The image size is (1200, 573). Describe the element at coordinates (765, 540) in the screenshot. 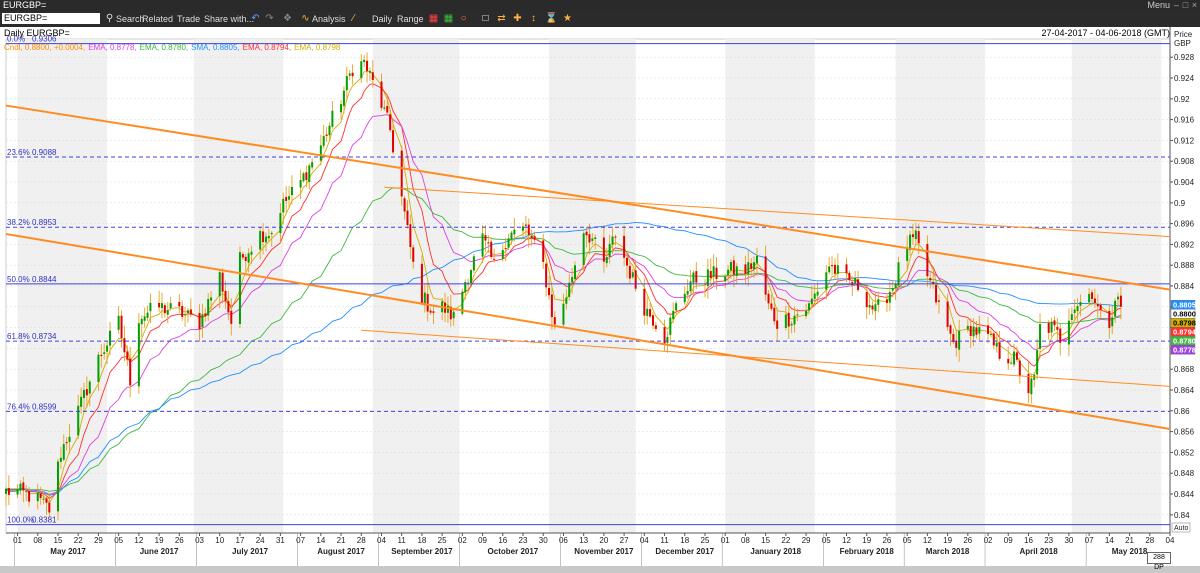

I see `x-tick-label: 15` at that location.